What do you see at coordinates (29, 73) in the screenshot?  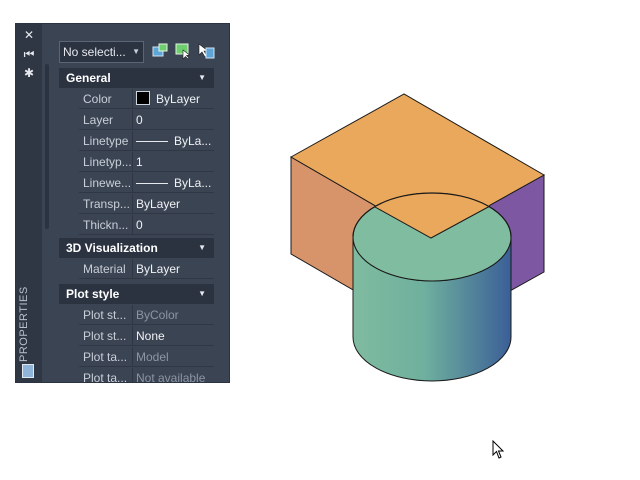 I see `settings-icon: ✱` at bounding box center [29, 73].